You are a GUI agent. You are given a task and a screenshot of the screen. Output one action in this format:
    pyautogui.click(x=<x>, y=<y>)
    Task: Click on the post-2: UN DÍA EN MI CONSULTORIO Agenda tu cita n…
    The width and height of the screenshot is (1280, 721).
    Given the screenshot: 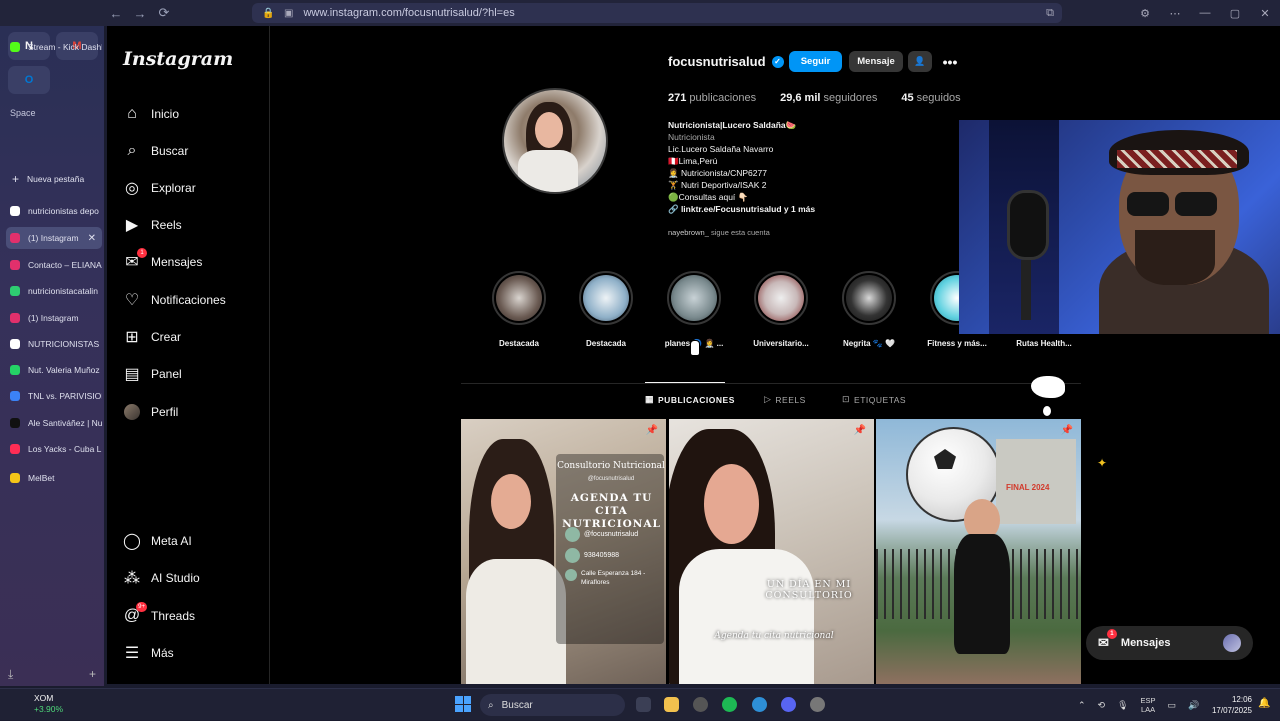 What is the action you would take?
    pyautogui.click(x=771, y=551)
    